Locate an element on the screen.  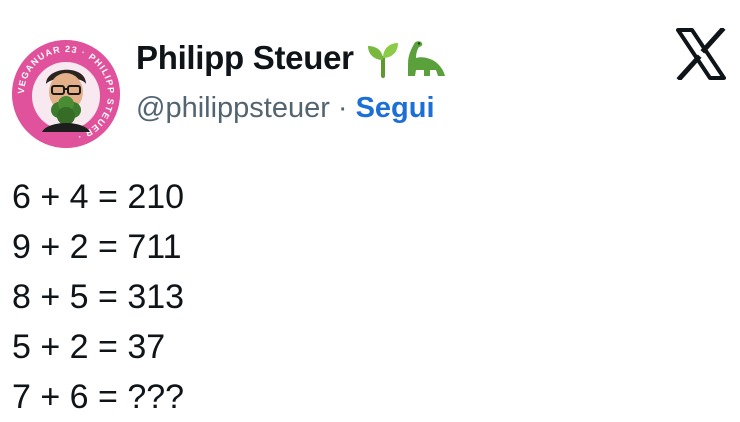
avatar-image: VEGANUAR 23 · PHILIPP STEUER · is located at coordinates (66, 94).